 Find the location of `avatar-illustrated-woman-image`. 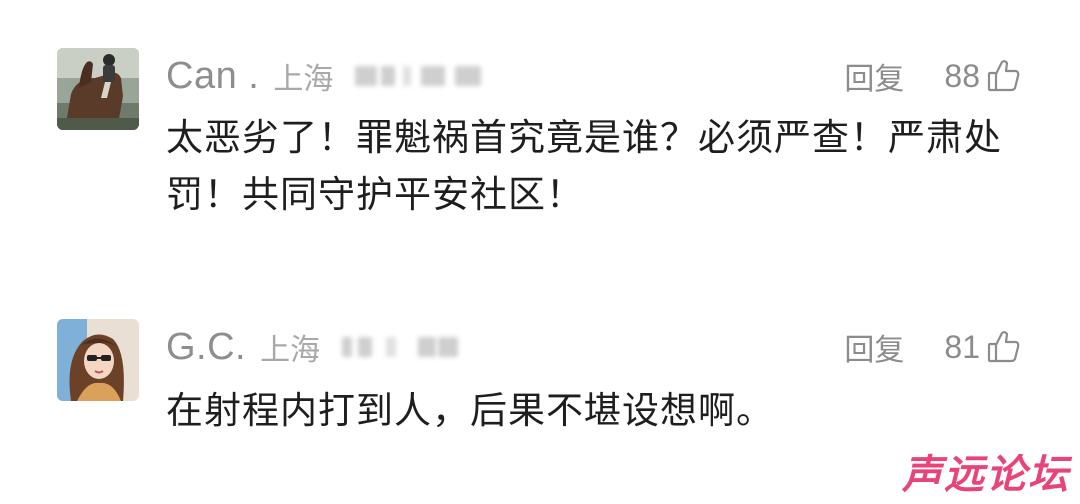

avatar-illustrated-woman-image is located at coordinates (98, 360).